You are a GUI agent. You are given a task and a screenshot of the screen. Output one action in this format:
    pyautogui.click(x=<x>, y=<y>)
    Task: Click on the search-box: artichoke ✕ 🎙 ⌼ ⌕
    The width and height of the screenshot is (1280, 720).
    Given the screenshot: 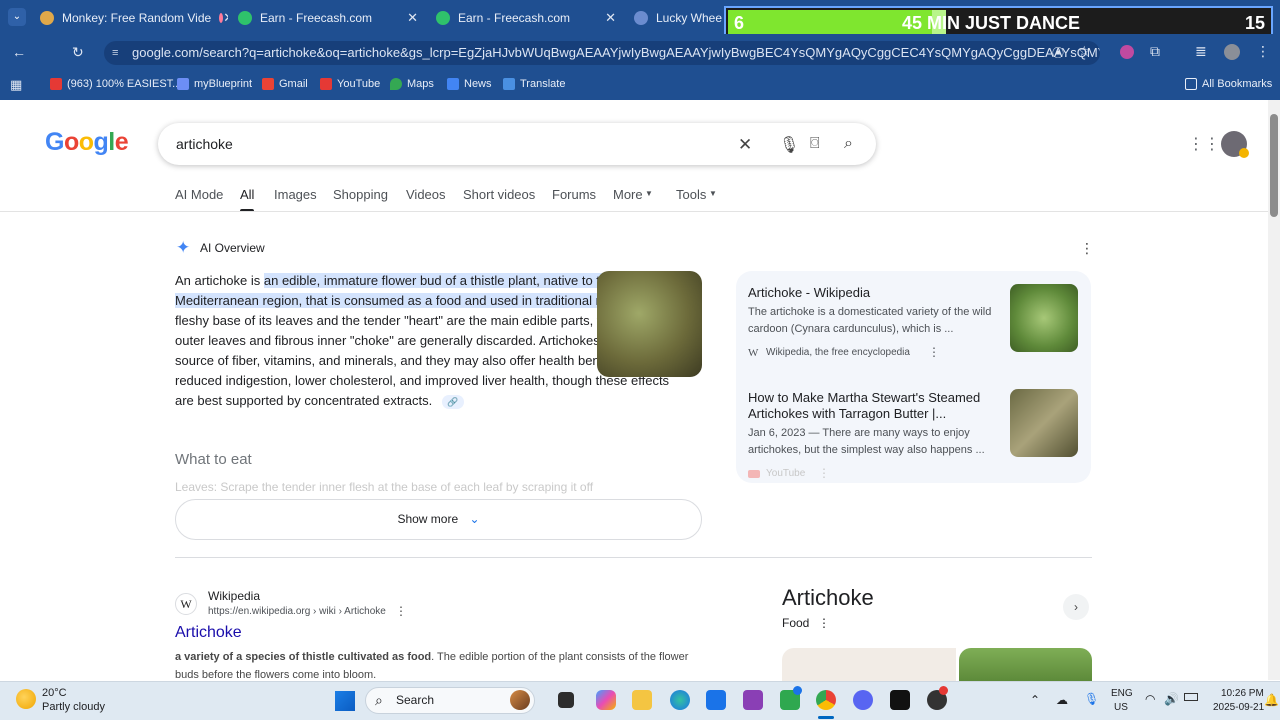 What is the action you would take?
    pyautogui.click(x=517, y=144)
    